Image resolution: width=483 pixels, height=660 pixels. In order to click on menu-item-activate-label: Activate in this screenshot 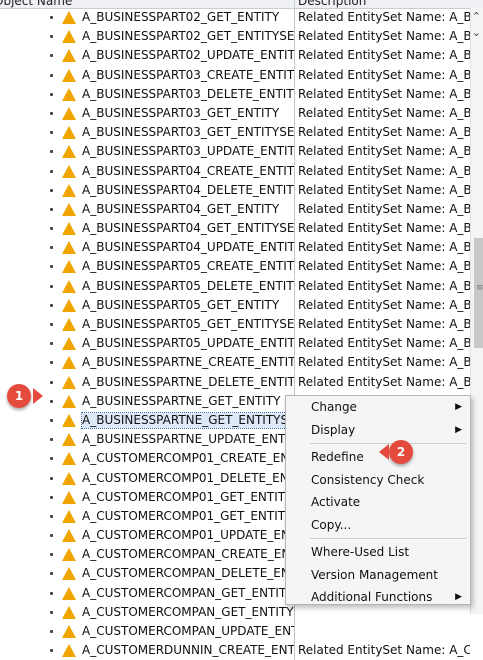, I will do `click(336, 502)`.